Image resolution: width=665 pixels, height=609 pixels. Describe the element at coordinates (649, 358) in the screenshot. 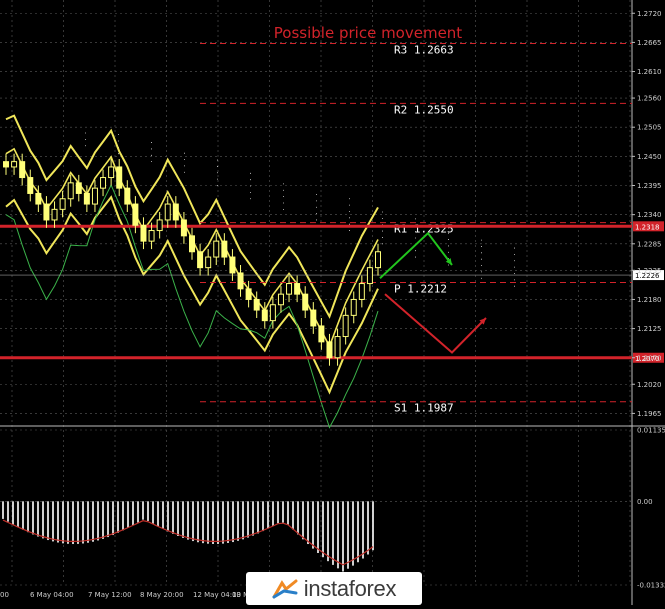

I see `y-tick-label: 1.2070` at that location.